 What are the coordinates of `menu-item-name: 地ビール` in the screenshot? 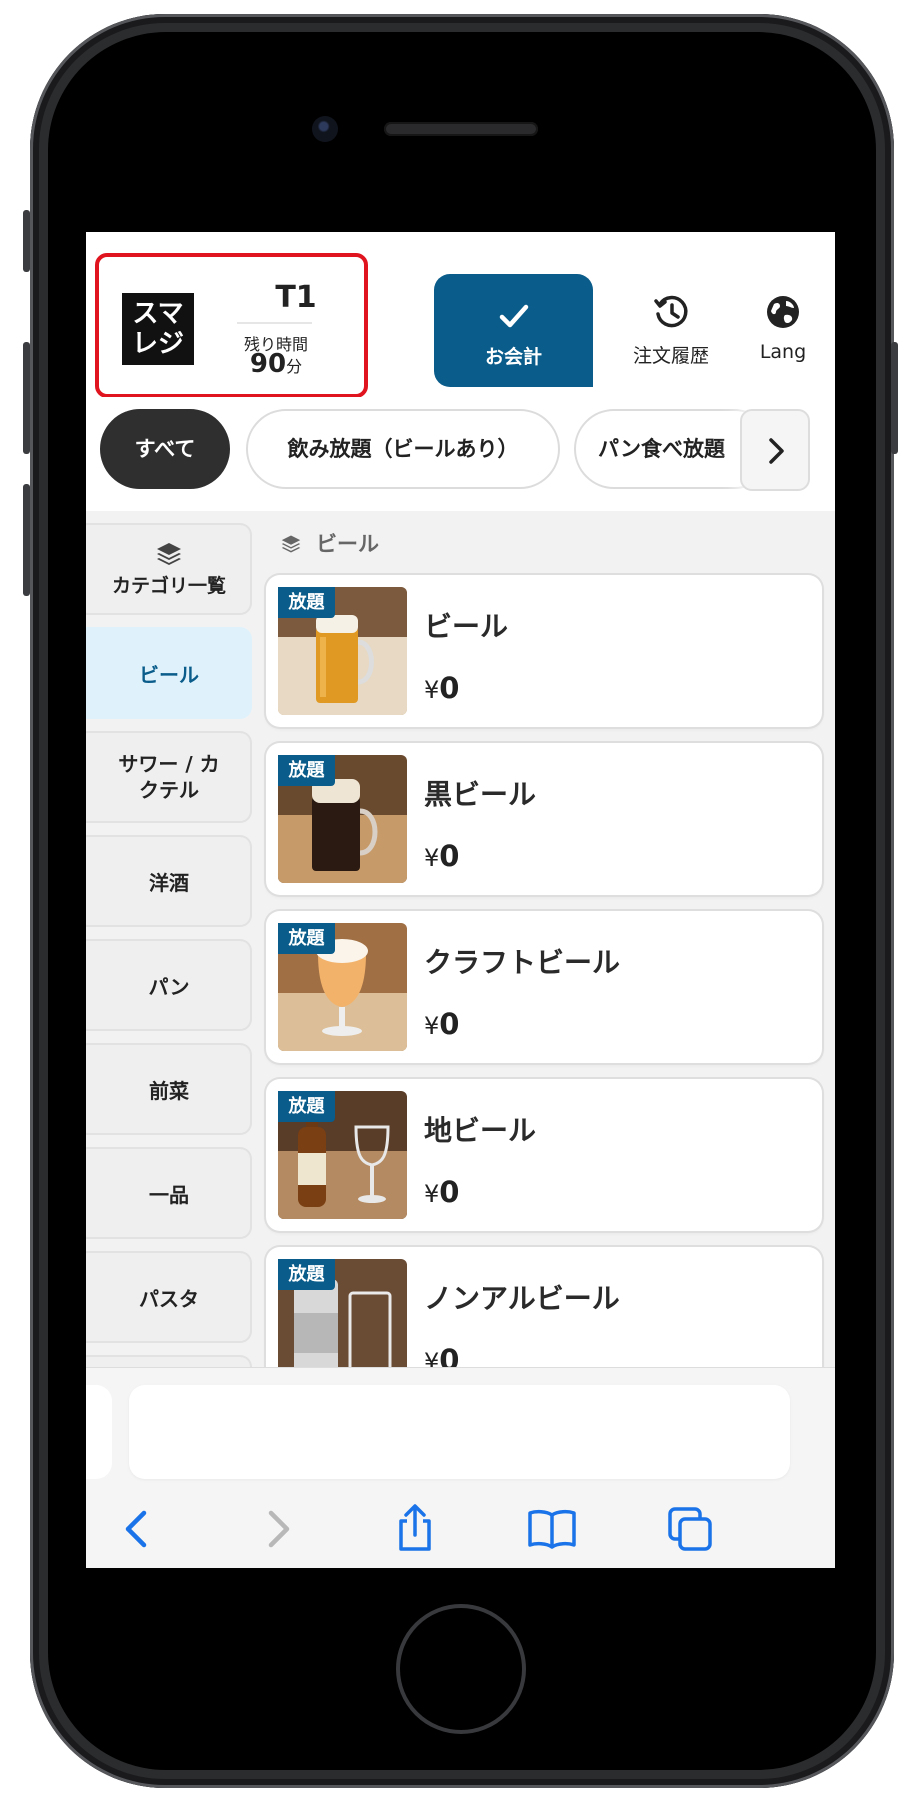 It's located at (480, 1130).